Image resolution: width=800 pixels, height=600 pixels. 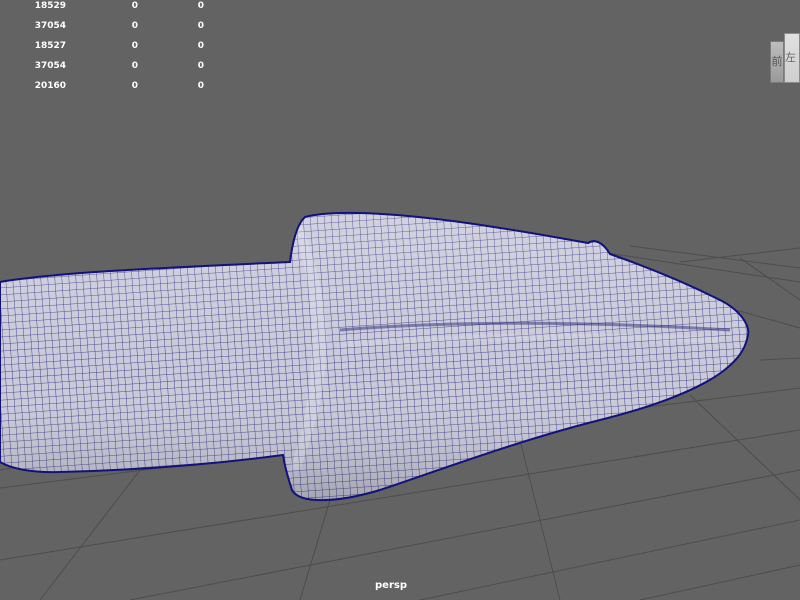 What do you see at coordinates (391, 585) in the screenshot?
I see `camera-name-label: persp` at bounding box center [391, 585].